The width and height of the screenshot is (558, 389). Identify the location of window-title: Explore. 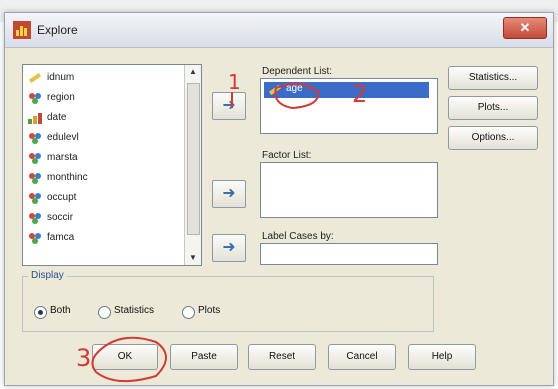
(57, 30).